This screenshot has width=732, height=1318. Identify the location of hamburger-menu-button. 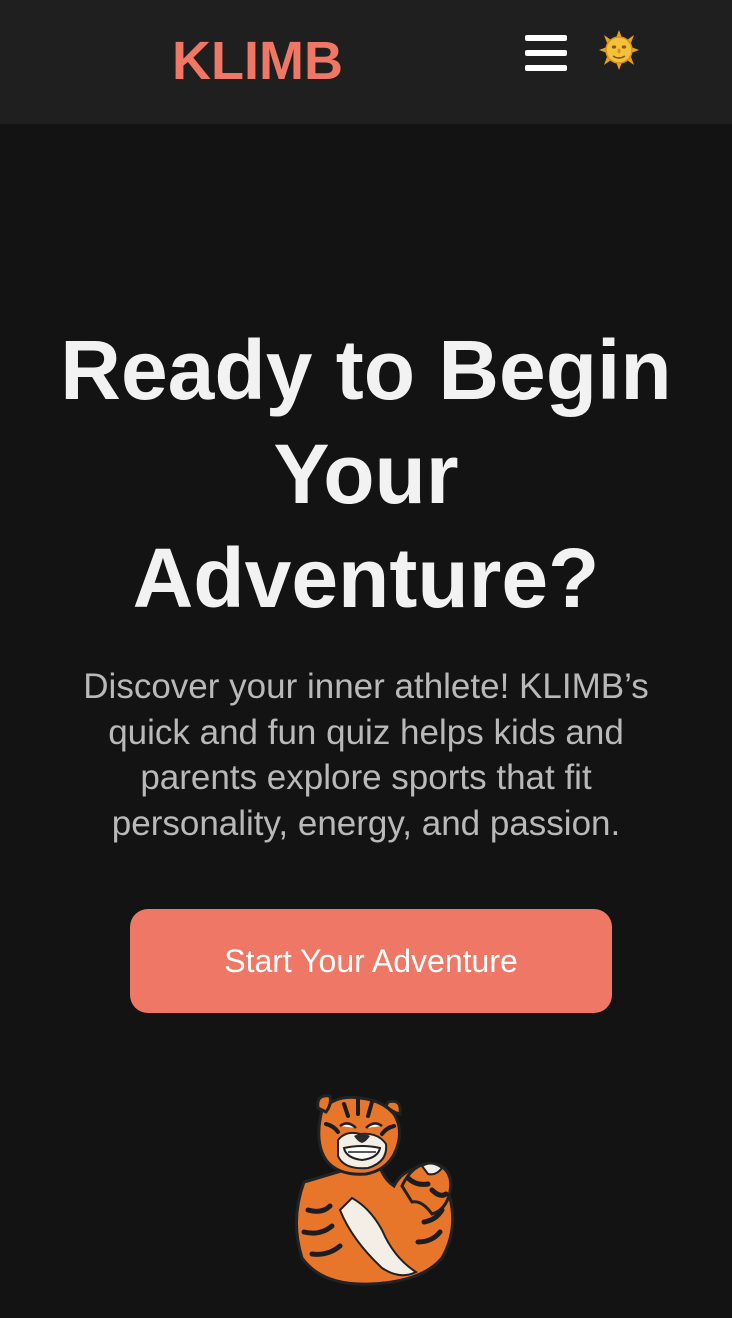
(546, 53).